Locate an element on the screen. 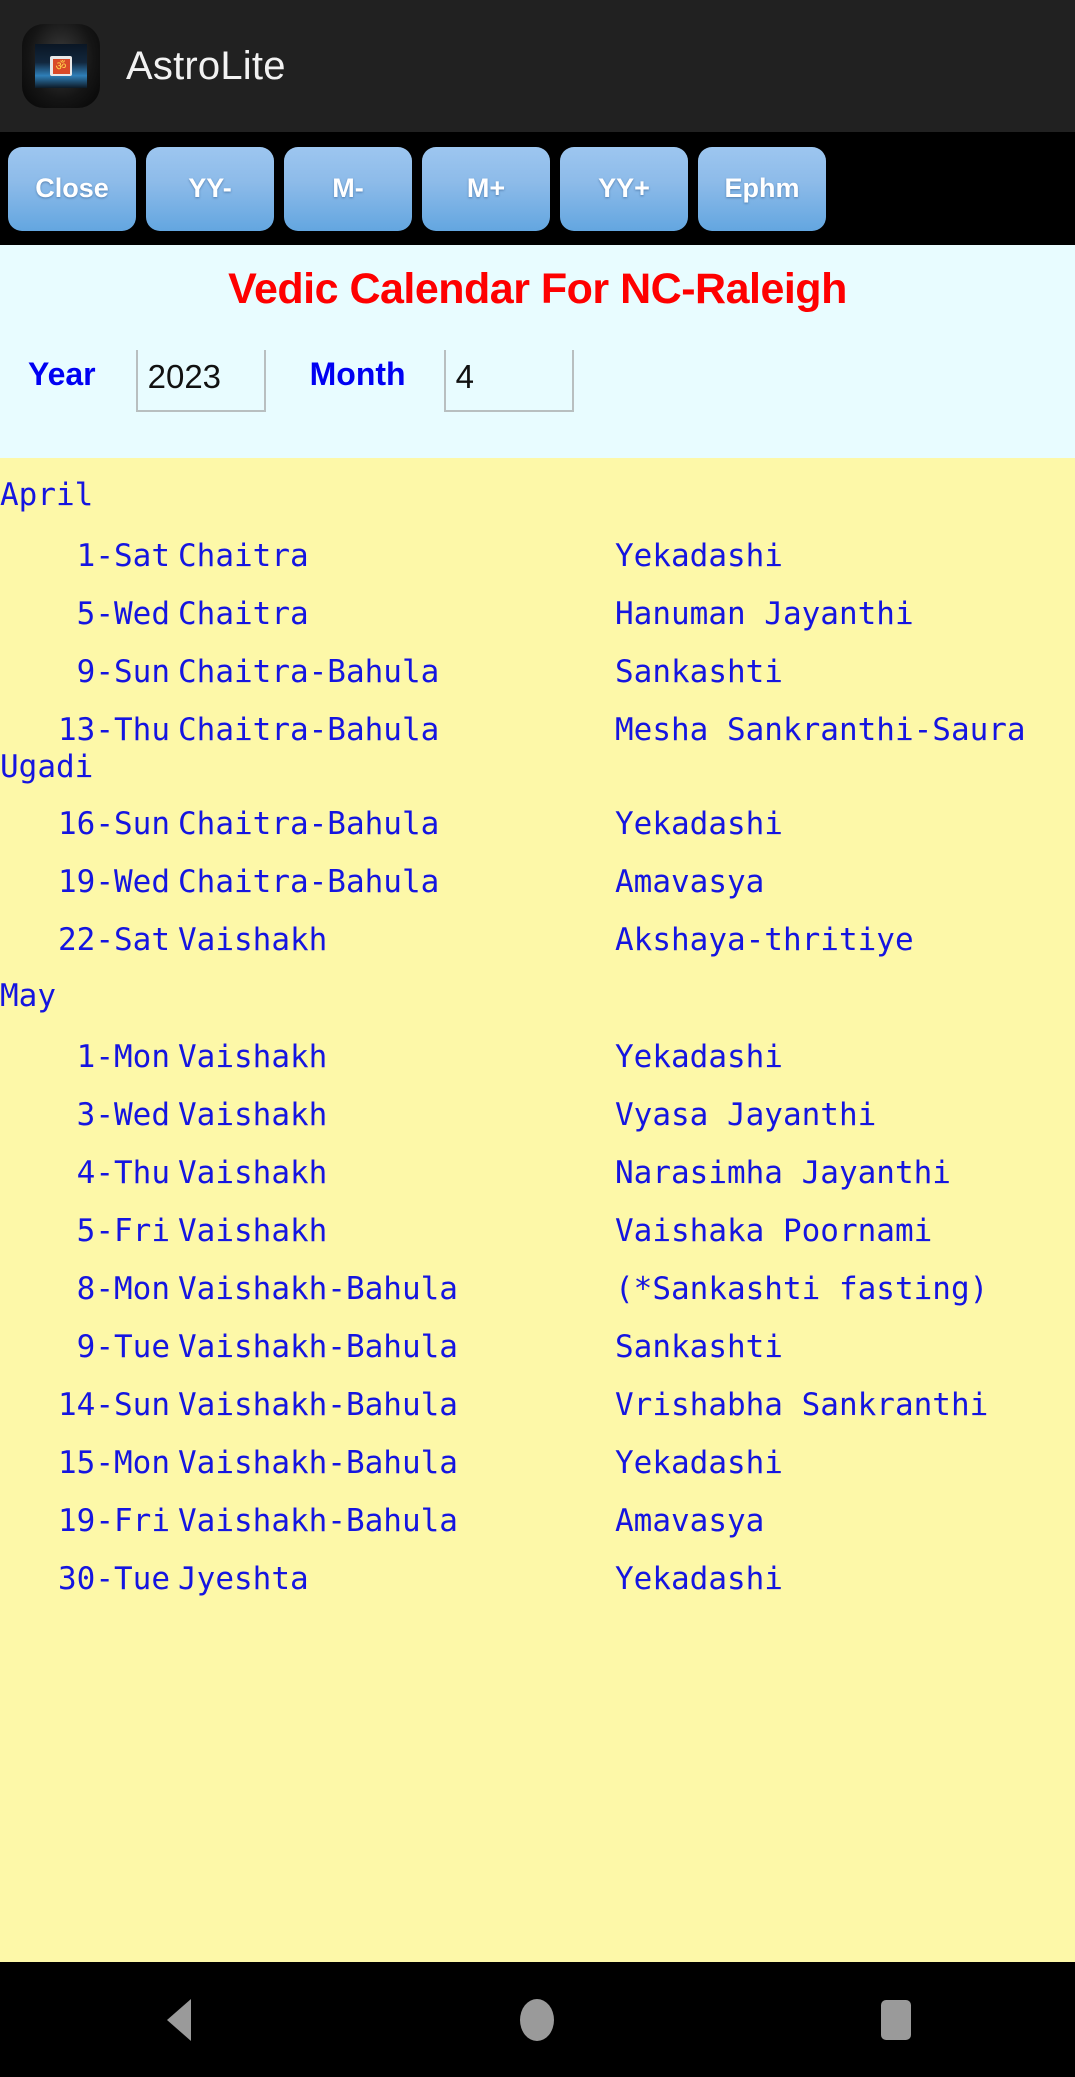  row-date: 30-Tue is located at coordinates (114, 1579).